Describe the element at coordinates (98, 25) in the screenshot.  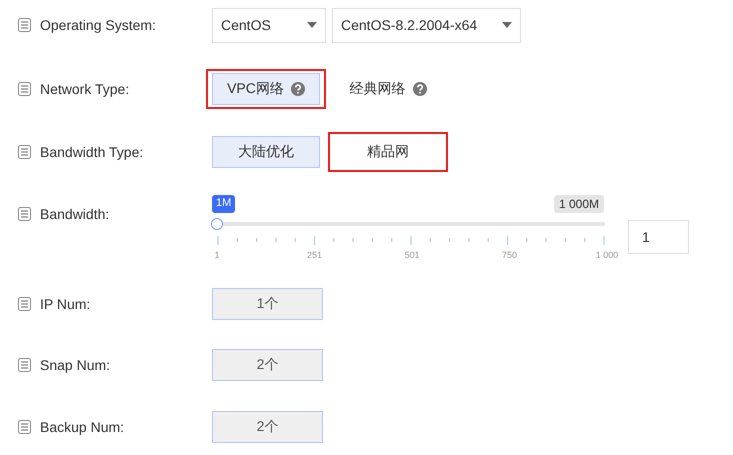
I see `field-label: Operating System:` at that location.